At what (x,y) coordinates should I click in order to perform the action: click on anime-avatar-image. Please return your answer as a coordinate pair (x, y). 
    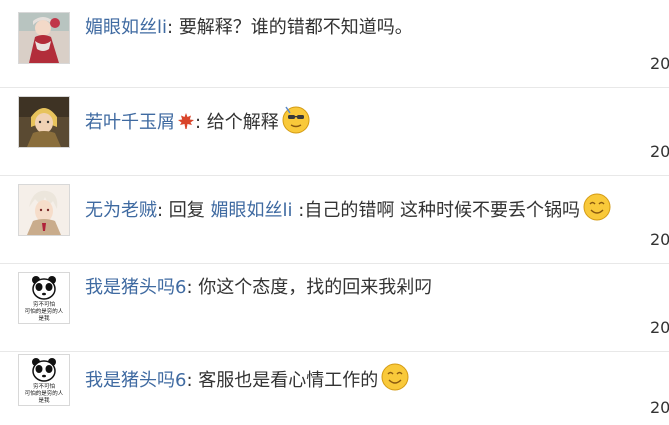
    Looking at the image, I should click on (44, 210).